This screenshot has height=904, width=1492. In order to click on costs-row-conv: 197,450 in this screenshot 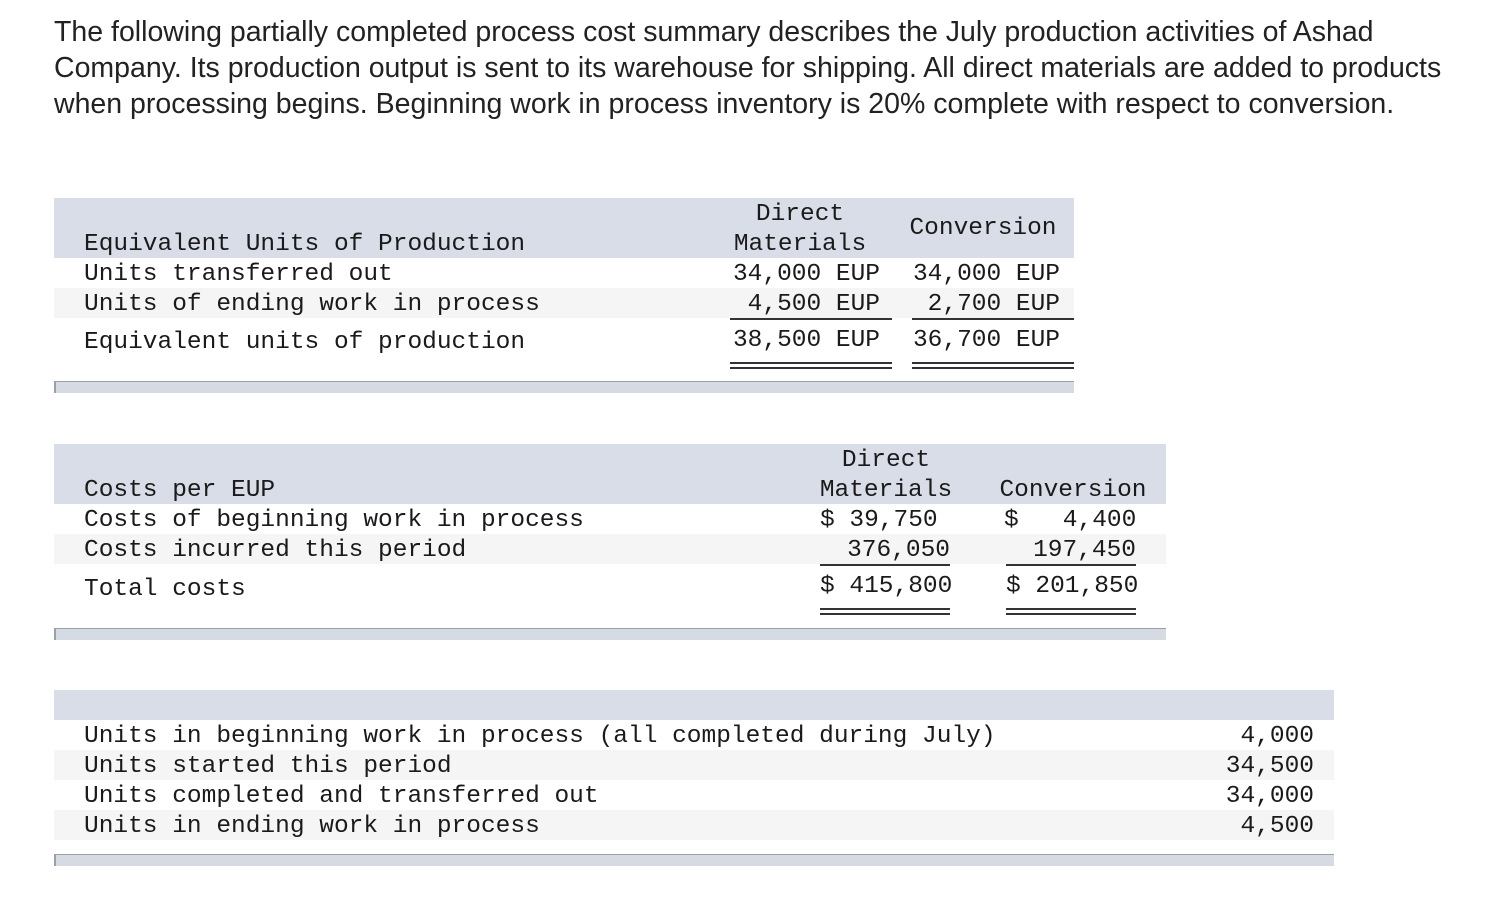, I will do `click(1084, 550)`.